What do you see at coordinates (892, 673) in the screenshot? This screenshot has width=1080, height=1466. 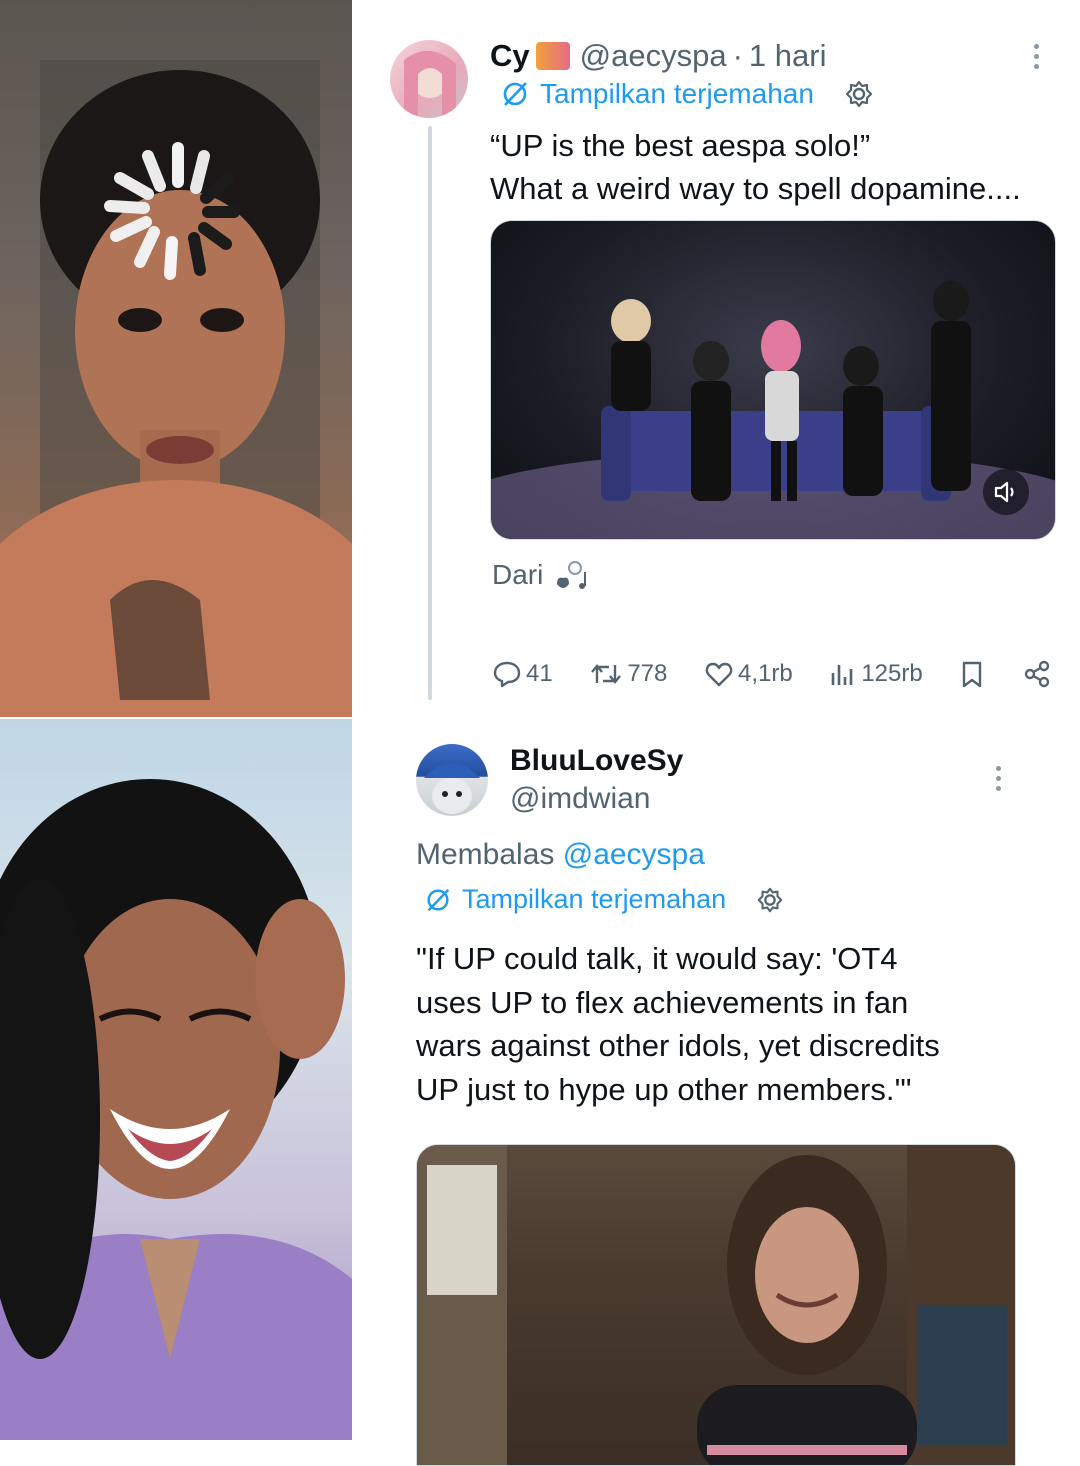 I see `views-count: 125rb` at bounding box center [892, 673].